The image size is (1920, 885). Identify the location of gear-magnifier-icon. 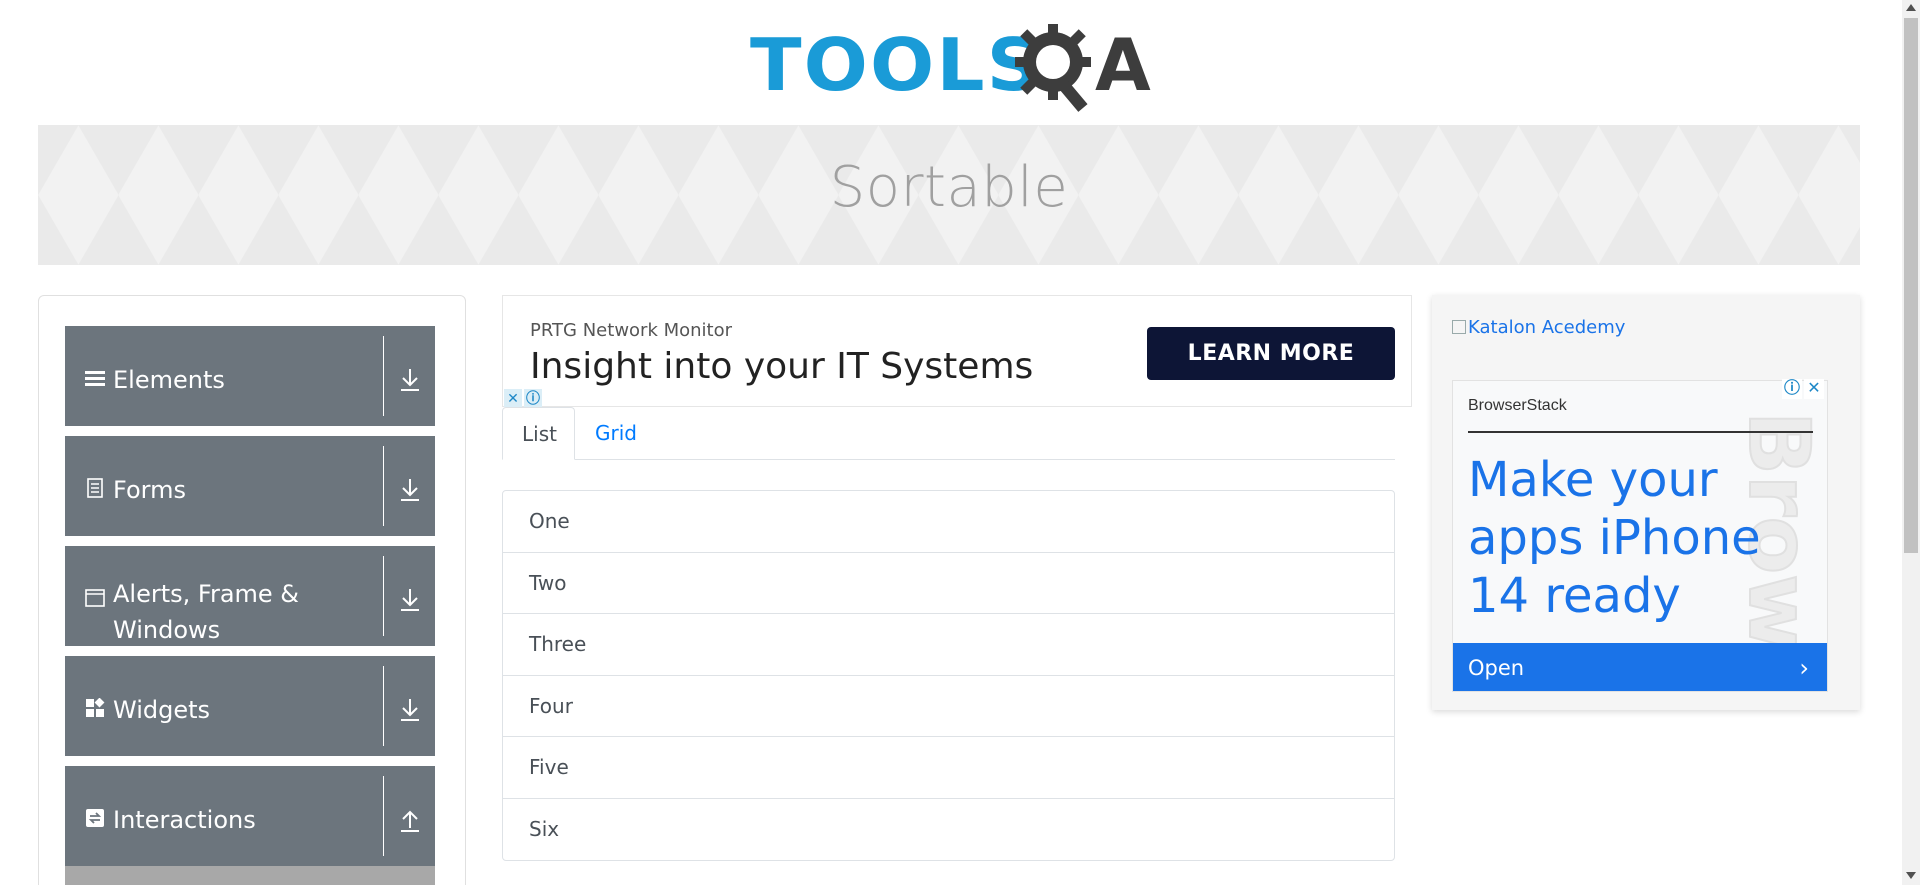
(1053, 68).